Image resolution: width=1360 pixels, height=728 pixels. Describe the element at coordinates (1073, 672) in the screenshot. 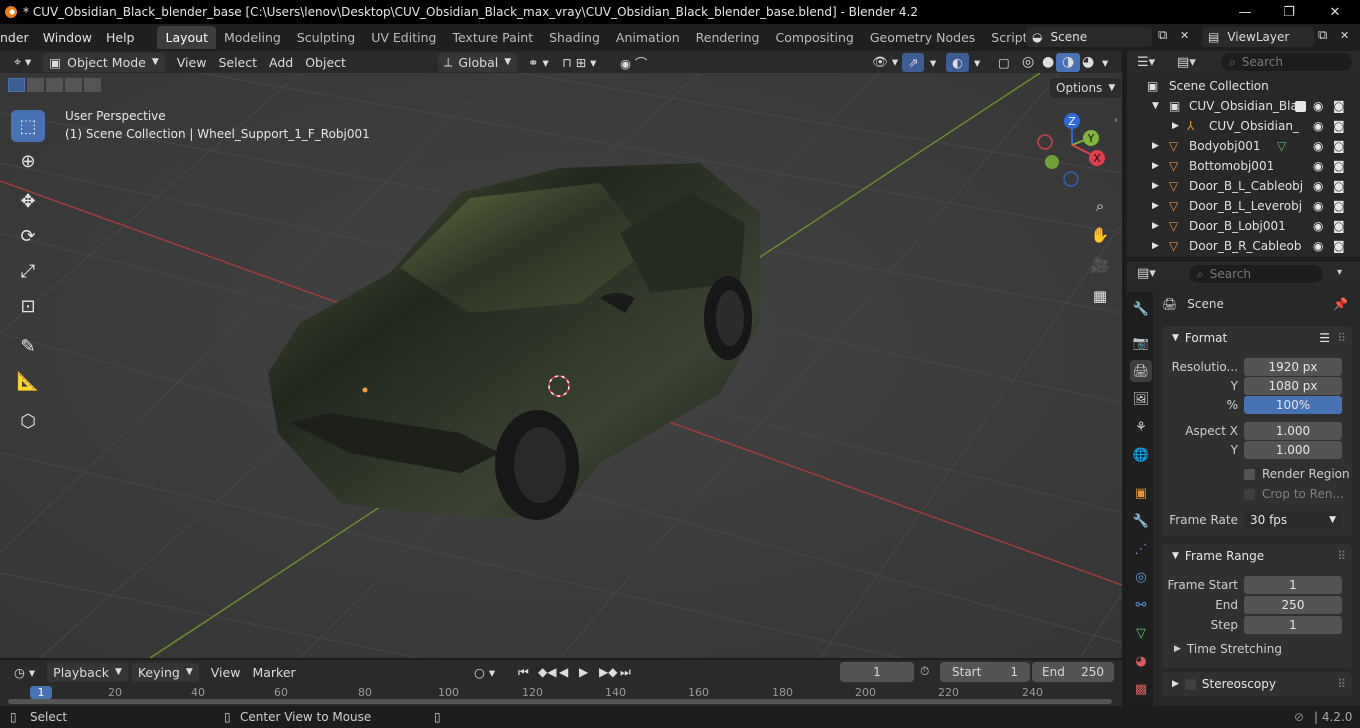

I see `end-frame-field: End 250` at that location.